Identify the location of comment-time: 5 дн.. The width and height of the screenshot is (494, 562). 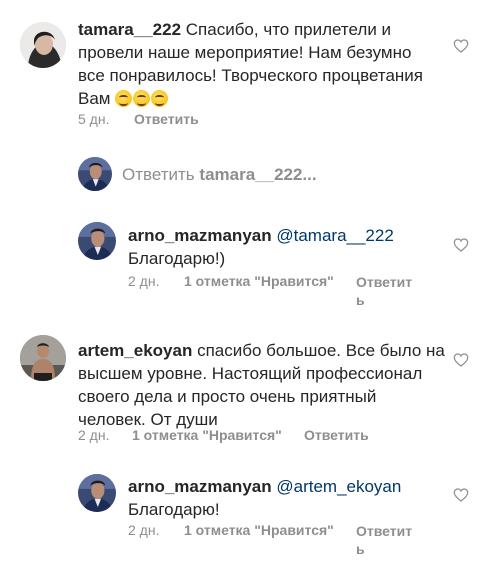
(94, 119).